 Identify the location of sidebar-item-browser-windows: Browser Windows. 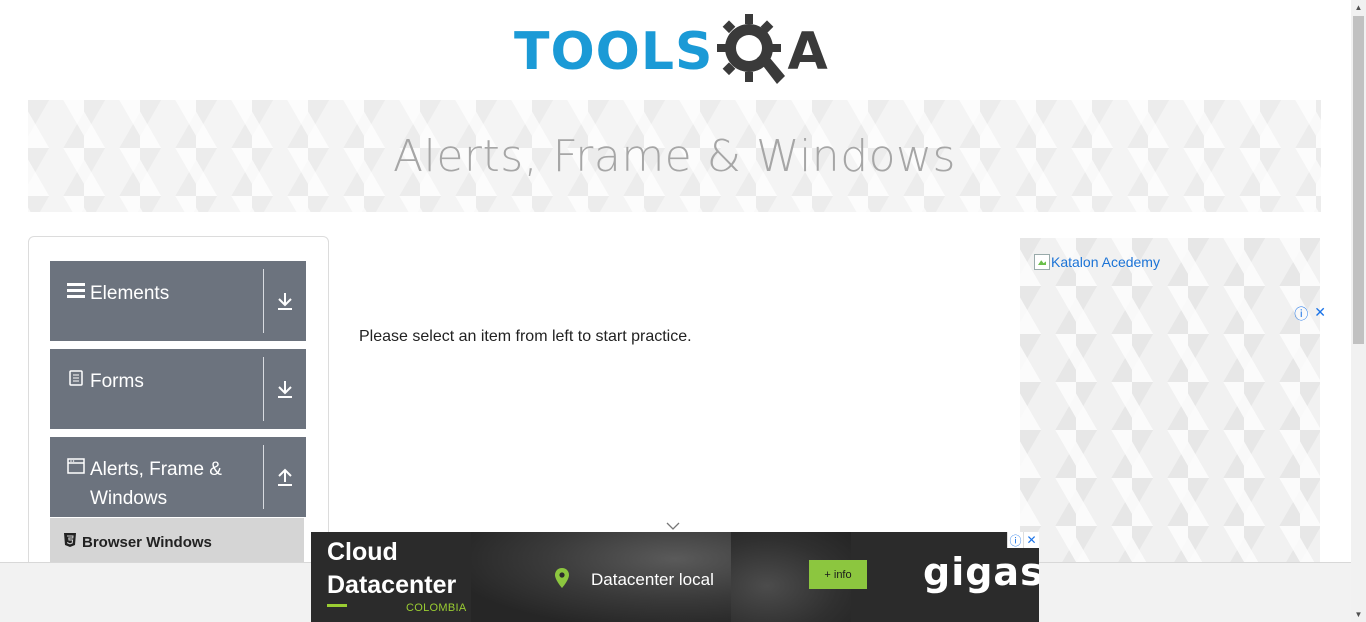
(177, 542).